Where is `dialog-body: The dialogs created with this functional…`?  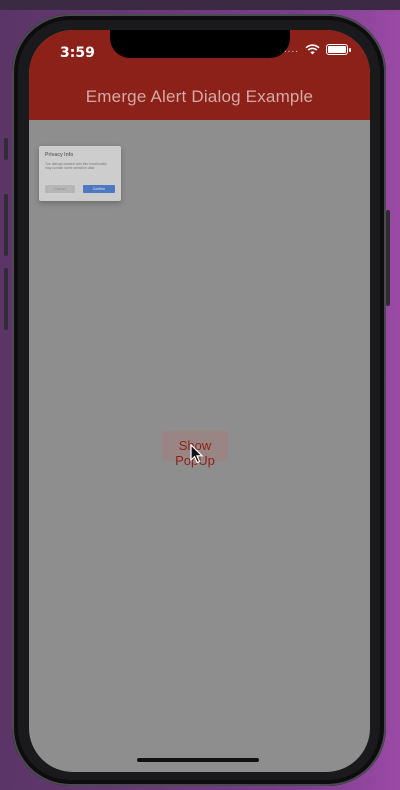
dialog-body: The dialogs created with this functional… is located at coordinates (76, 166).